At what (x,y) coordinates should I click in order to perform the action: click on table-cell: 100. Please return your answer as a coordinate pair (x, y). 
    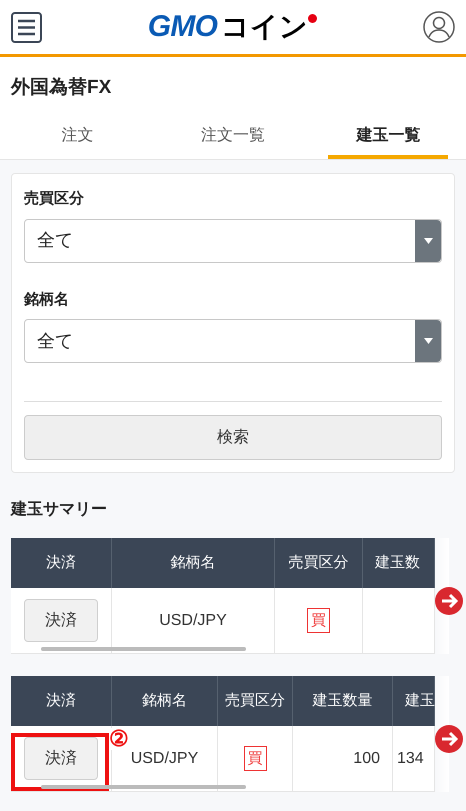
    Looking at the image, I should click on (343, 758).